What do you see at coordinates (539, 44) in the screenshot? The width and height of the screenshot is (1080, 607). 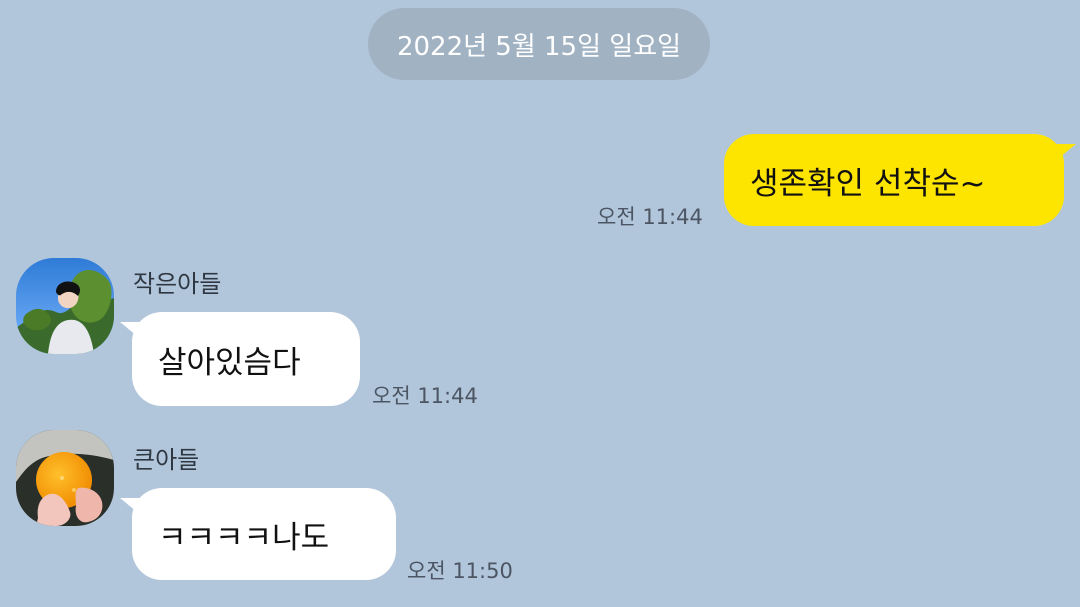 I see `date-separator: 2022년 5월 15일 일요일` at bounding box center [539, 44].